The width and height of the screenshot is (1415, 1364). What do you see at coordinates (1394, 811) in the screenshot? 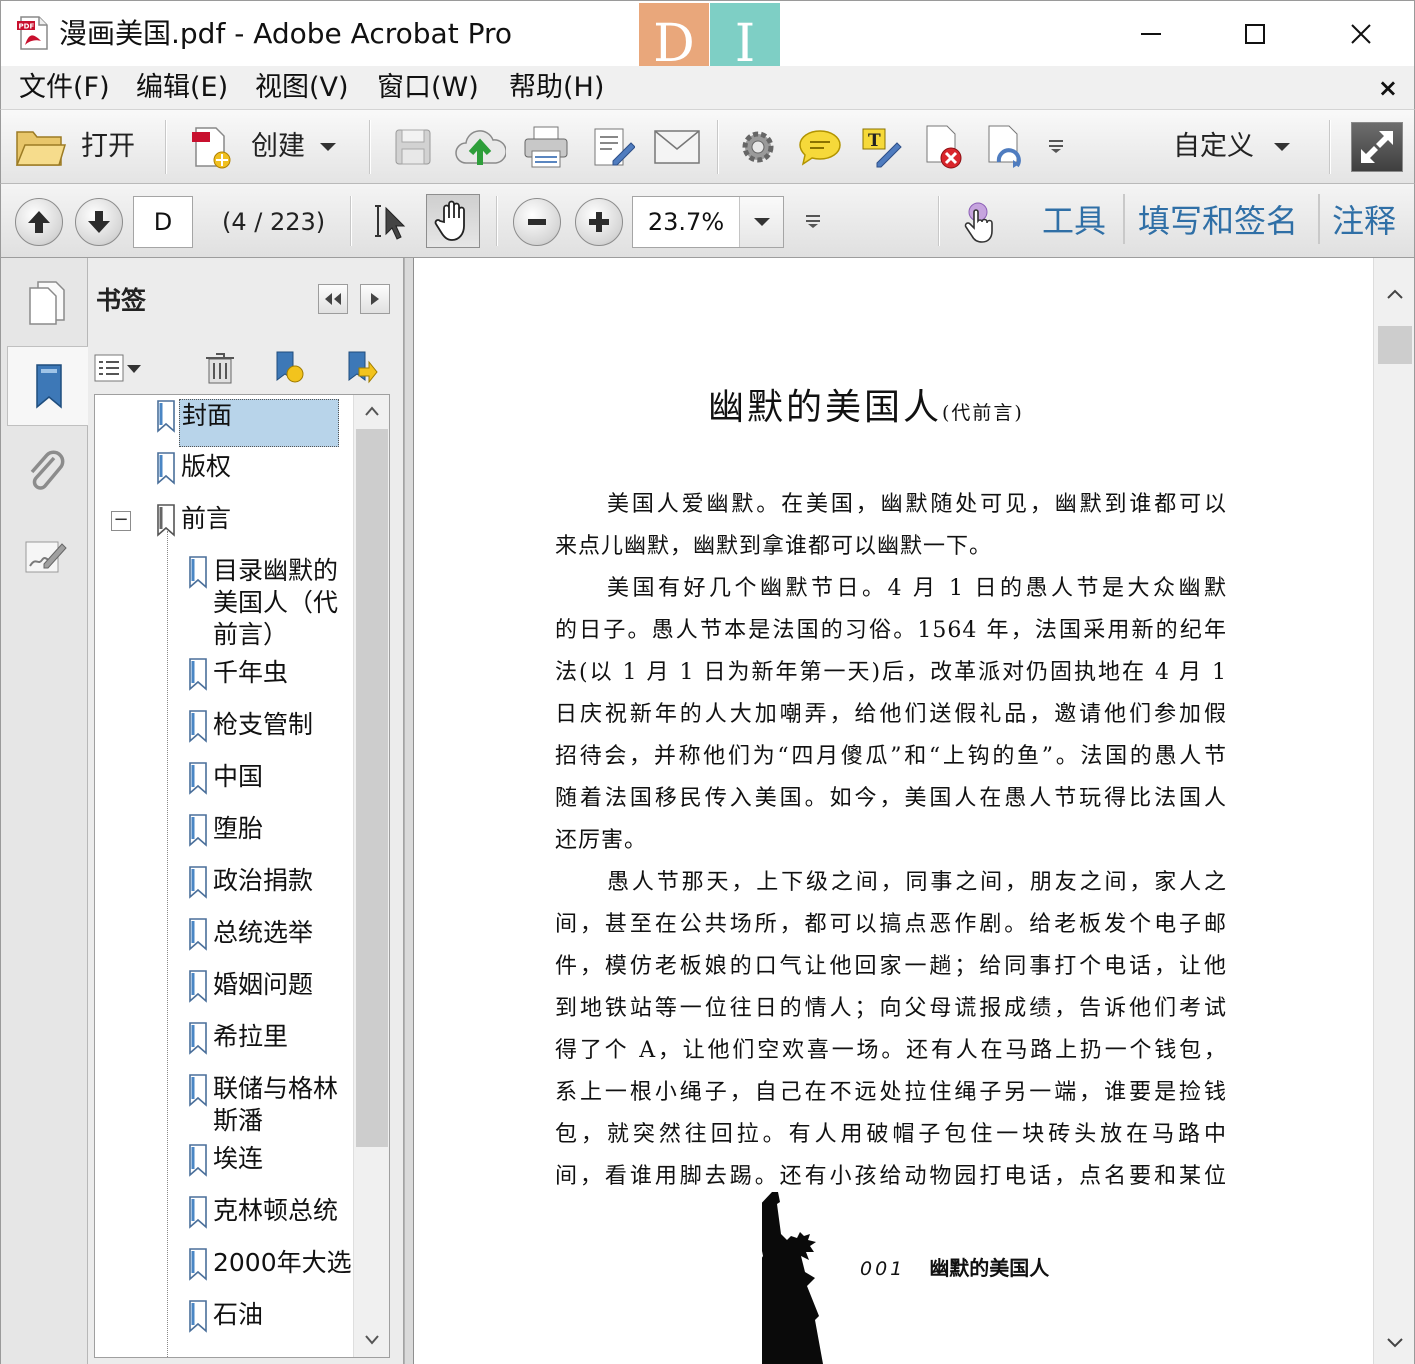
I see `document-scrollbar` at bounding box center [1394, 811].